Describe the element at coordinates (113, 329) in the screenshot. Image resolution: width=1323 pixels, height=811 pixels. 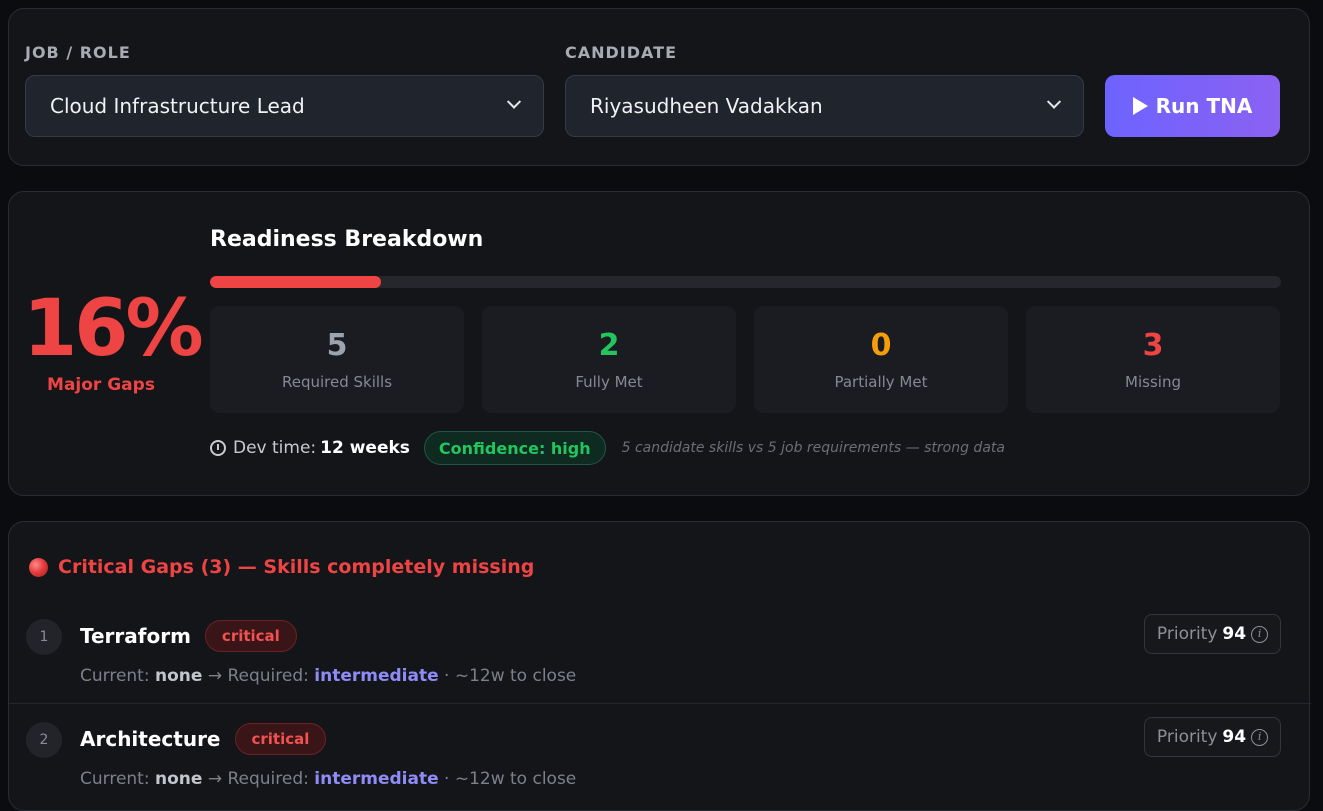
I see `readiness-percent: 16%` at that location.